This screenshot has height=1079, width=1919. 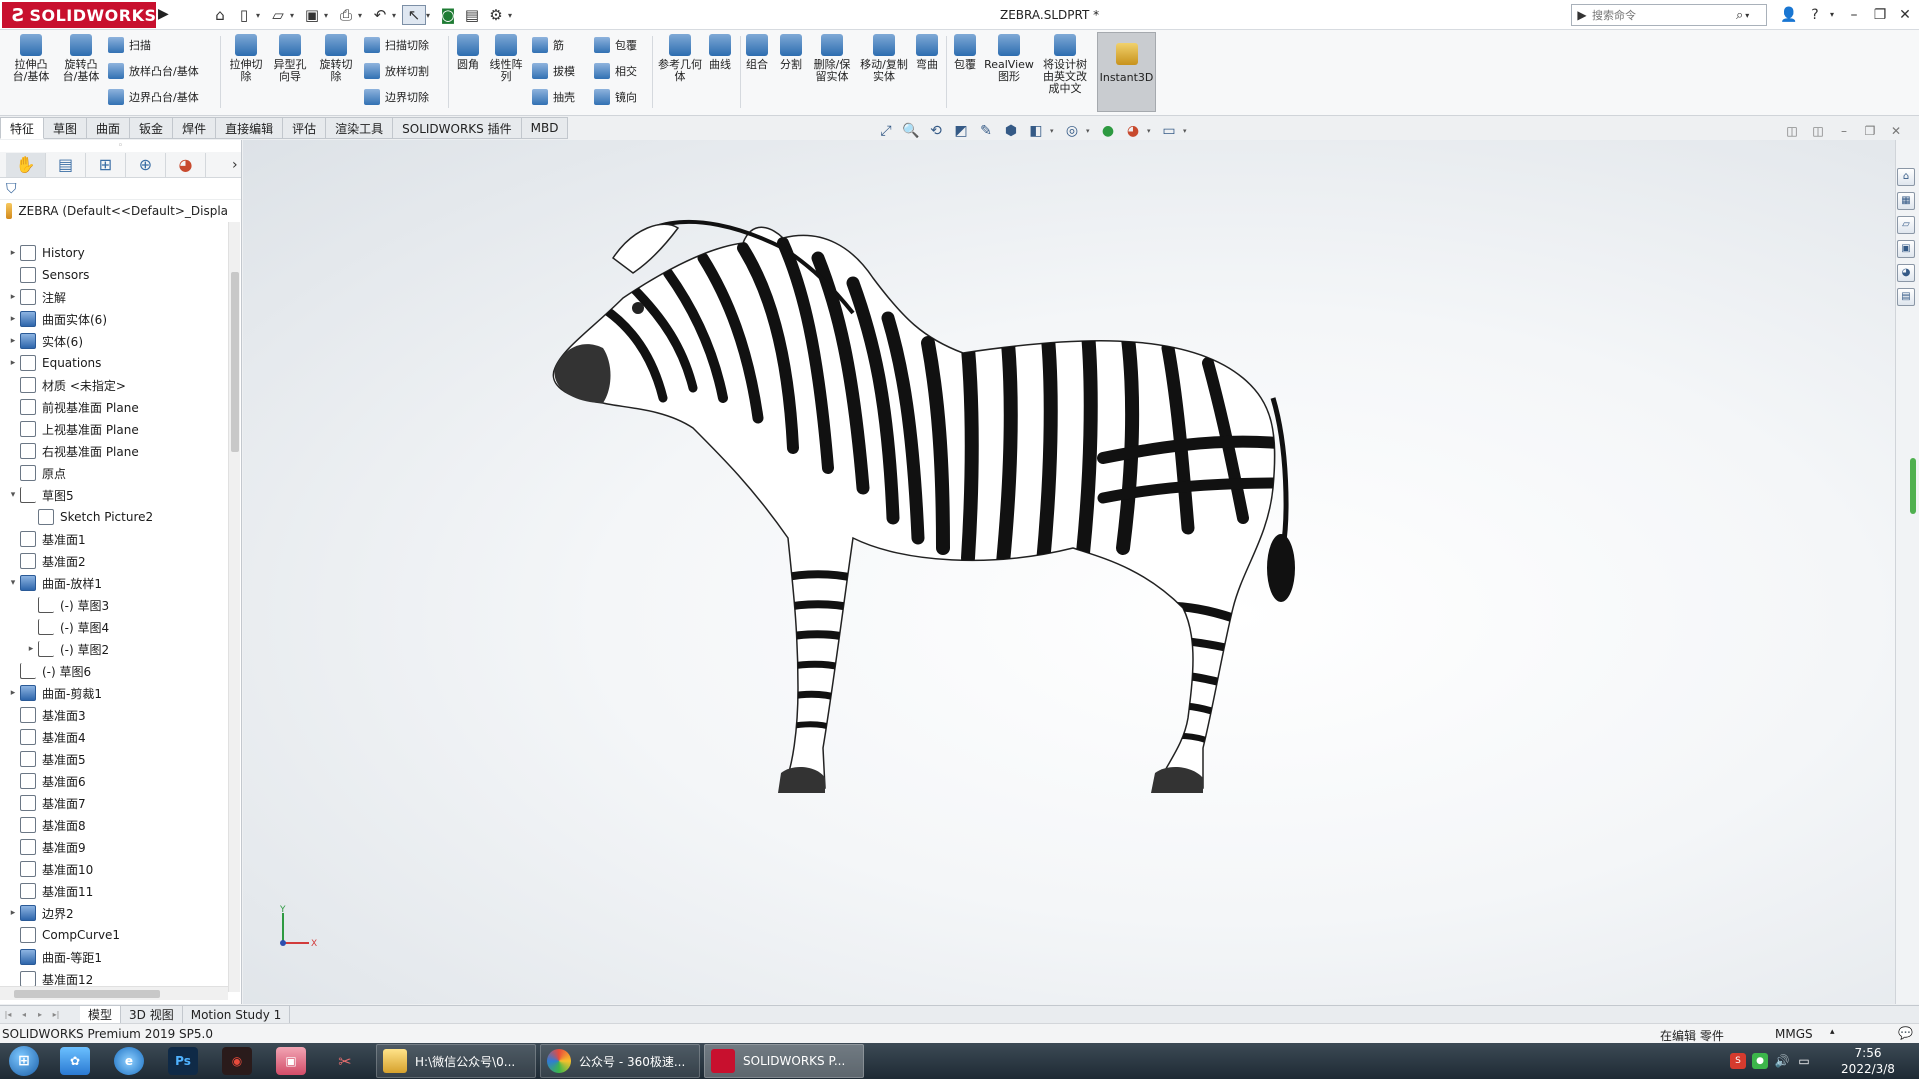 What do you see at coordinates (1870, 131) in the screenshot?
I see `viewport-restore-icon: ❐` at bounding box center [1870, 131].